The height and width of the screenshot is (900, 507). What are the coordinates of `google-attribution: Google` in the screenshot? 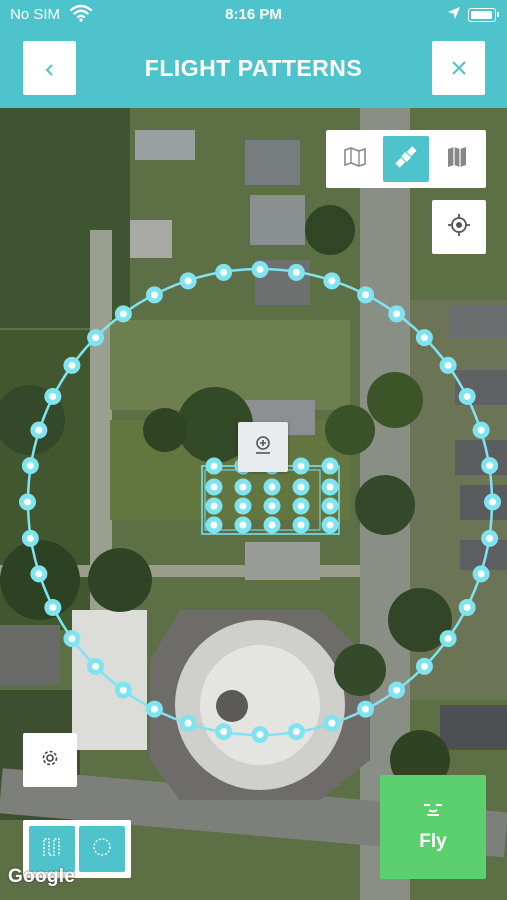 It's located at (42, 876).